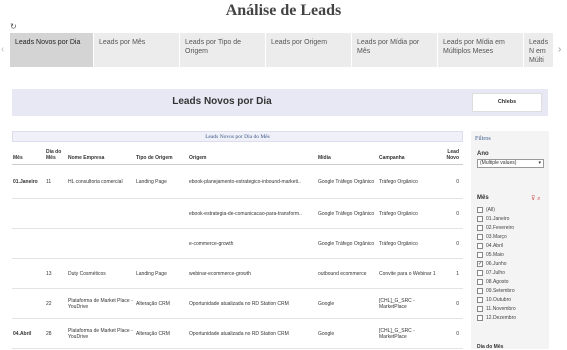 This screenshot has height=350, width=567. I want to click on cell-tipo, so click(161, 243).